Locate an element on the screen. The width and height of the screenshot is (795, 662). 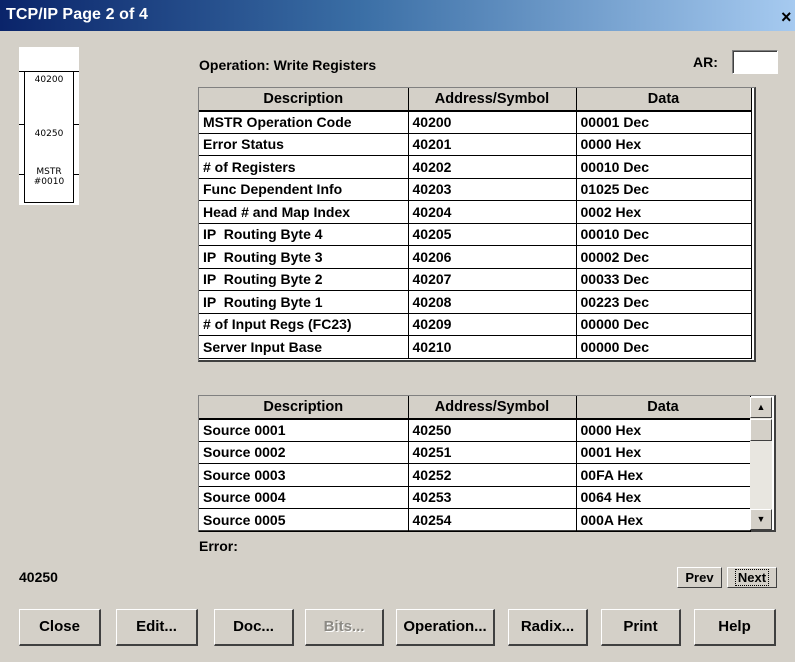
table-row: Error Status 40201 0000 Hex is located at coordinates (475, 144).